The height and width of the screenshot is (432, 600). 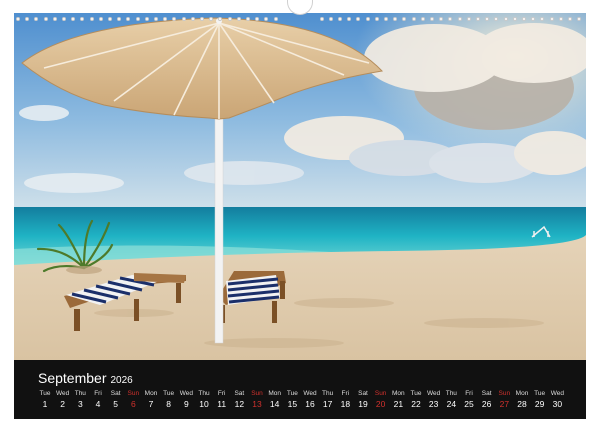 I want to click on day-cell: Sun 13, so click(x=257, y=399).